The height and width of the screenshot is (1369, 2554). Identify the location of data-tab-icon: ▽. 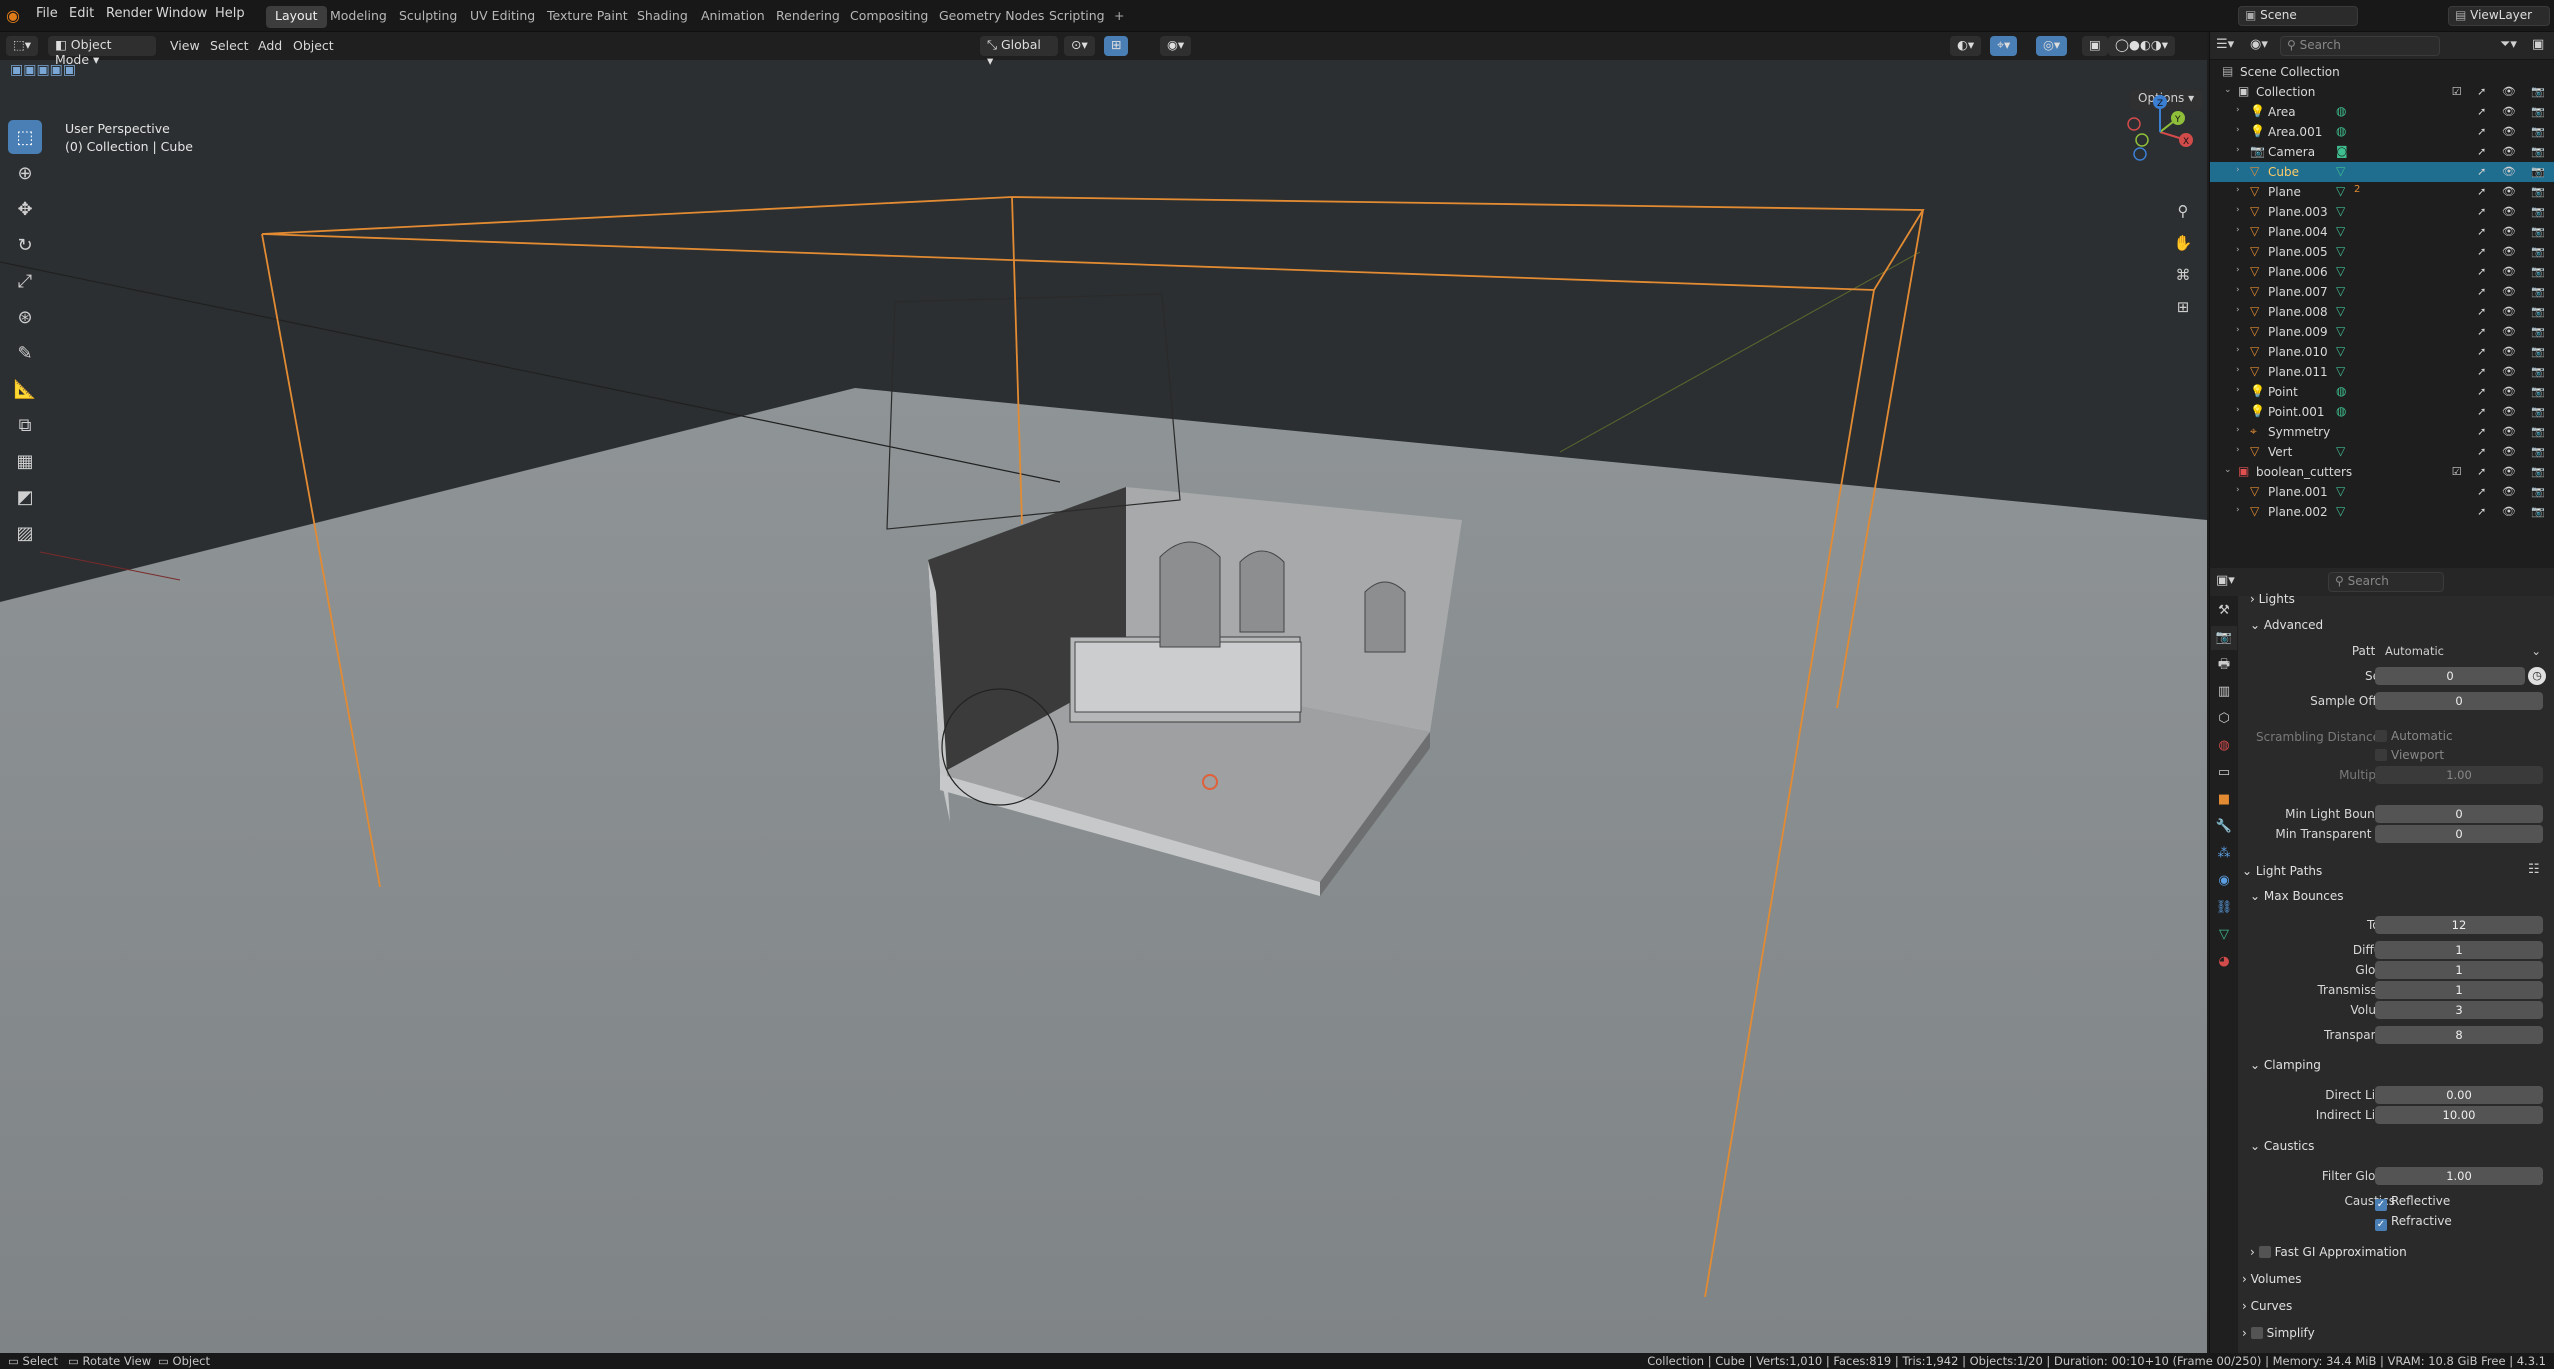
(2224, 935).